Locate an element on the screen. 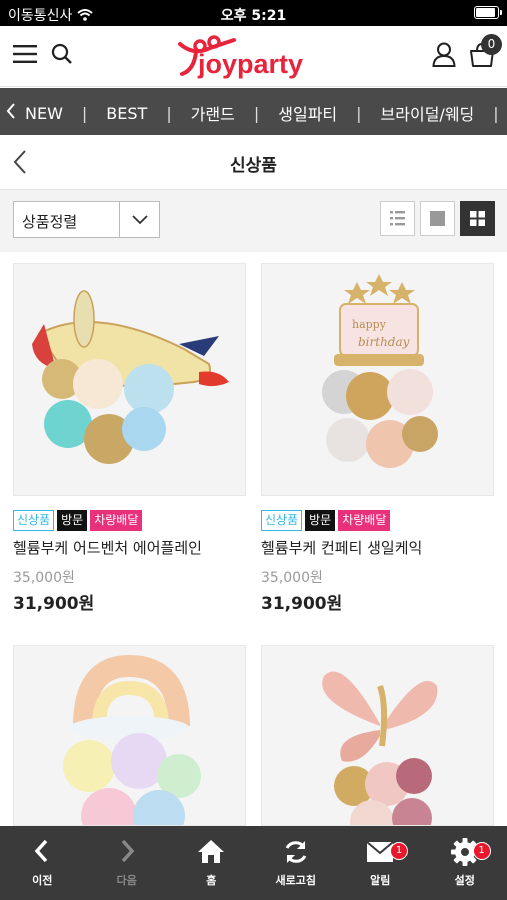 Image resolution: width=507 pixels, height=900 pixels. product-image-butterfly-balloon is located at coordinates (377, 735).